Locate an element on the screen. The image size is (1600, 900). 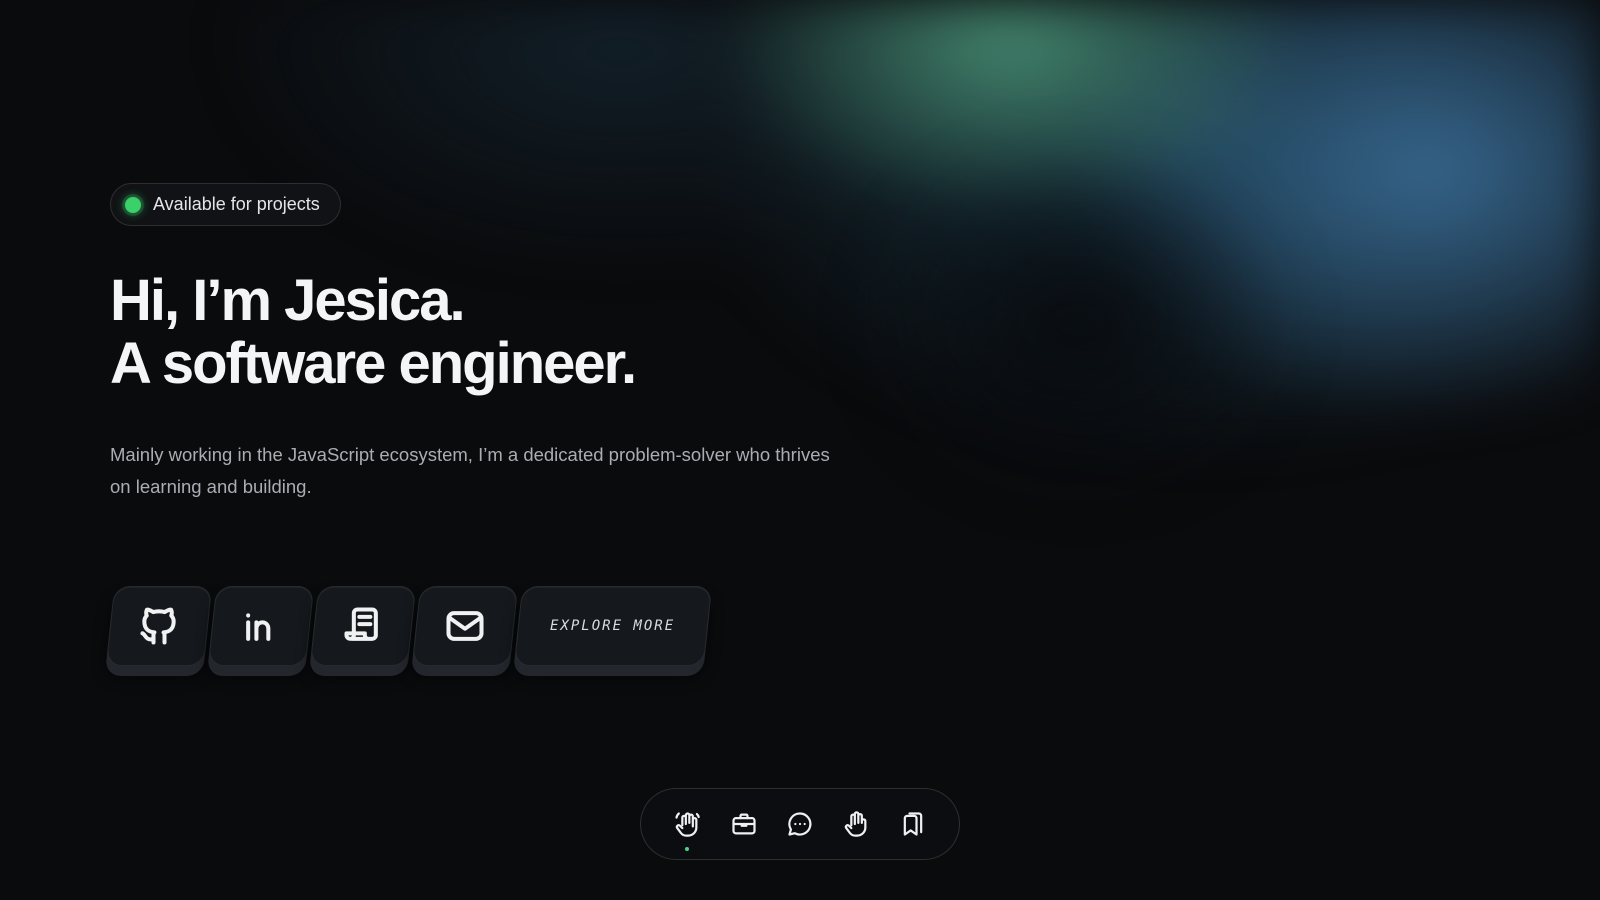
active-indicator is located at coordinates (687, 849).